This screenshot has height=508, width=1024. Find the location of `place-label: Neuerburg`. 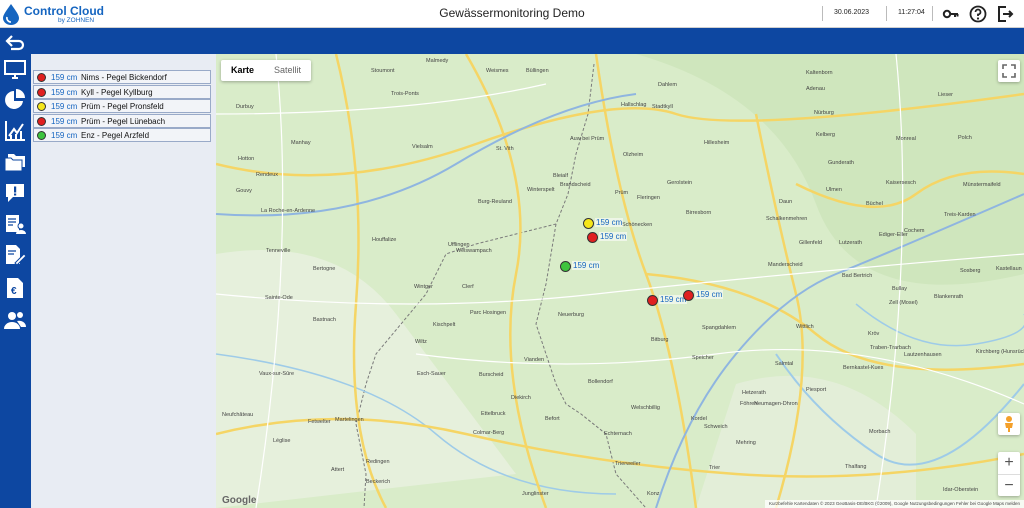

place-label: Neuerburg is located at coordinates (571, 315).